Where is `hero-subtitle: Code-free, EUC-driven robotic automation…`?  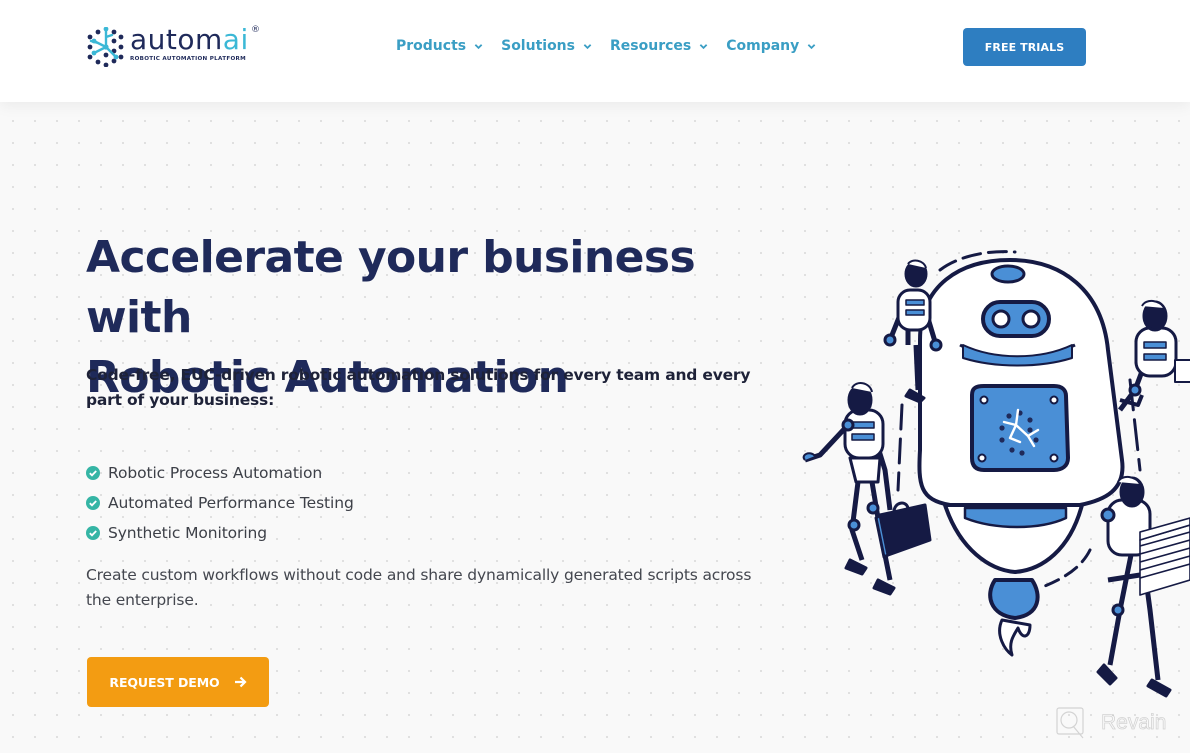 hero-subtitle: Code-free, EUC-driven robotic automation… is located at coordinates (418, 387).